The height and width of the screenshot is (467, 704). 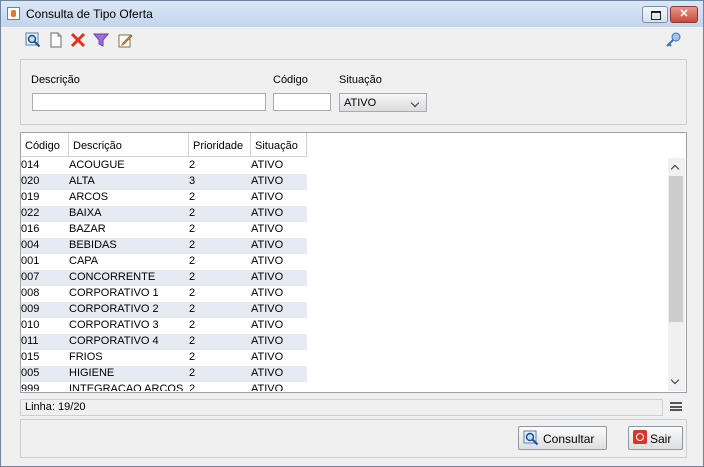 What do you see at coordinates (164, 358) in the screenshot?
I see `table-row: 015 FRIOS 2 ATIVO` at bounding box center [164, 358].